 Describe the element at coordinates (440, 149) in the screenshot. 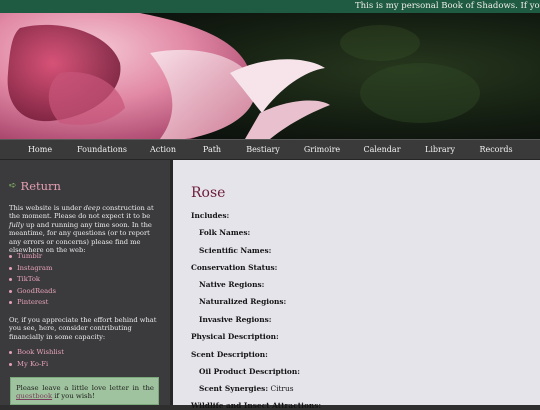

I see `nav-library: Library` at that location.